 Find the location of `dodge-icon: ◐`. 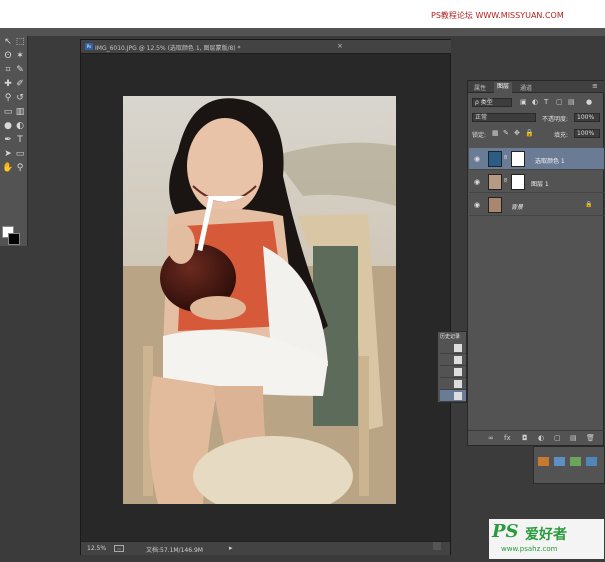

dodge-icon: ◐ is located at coordinates (20, 126).